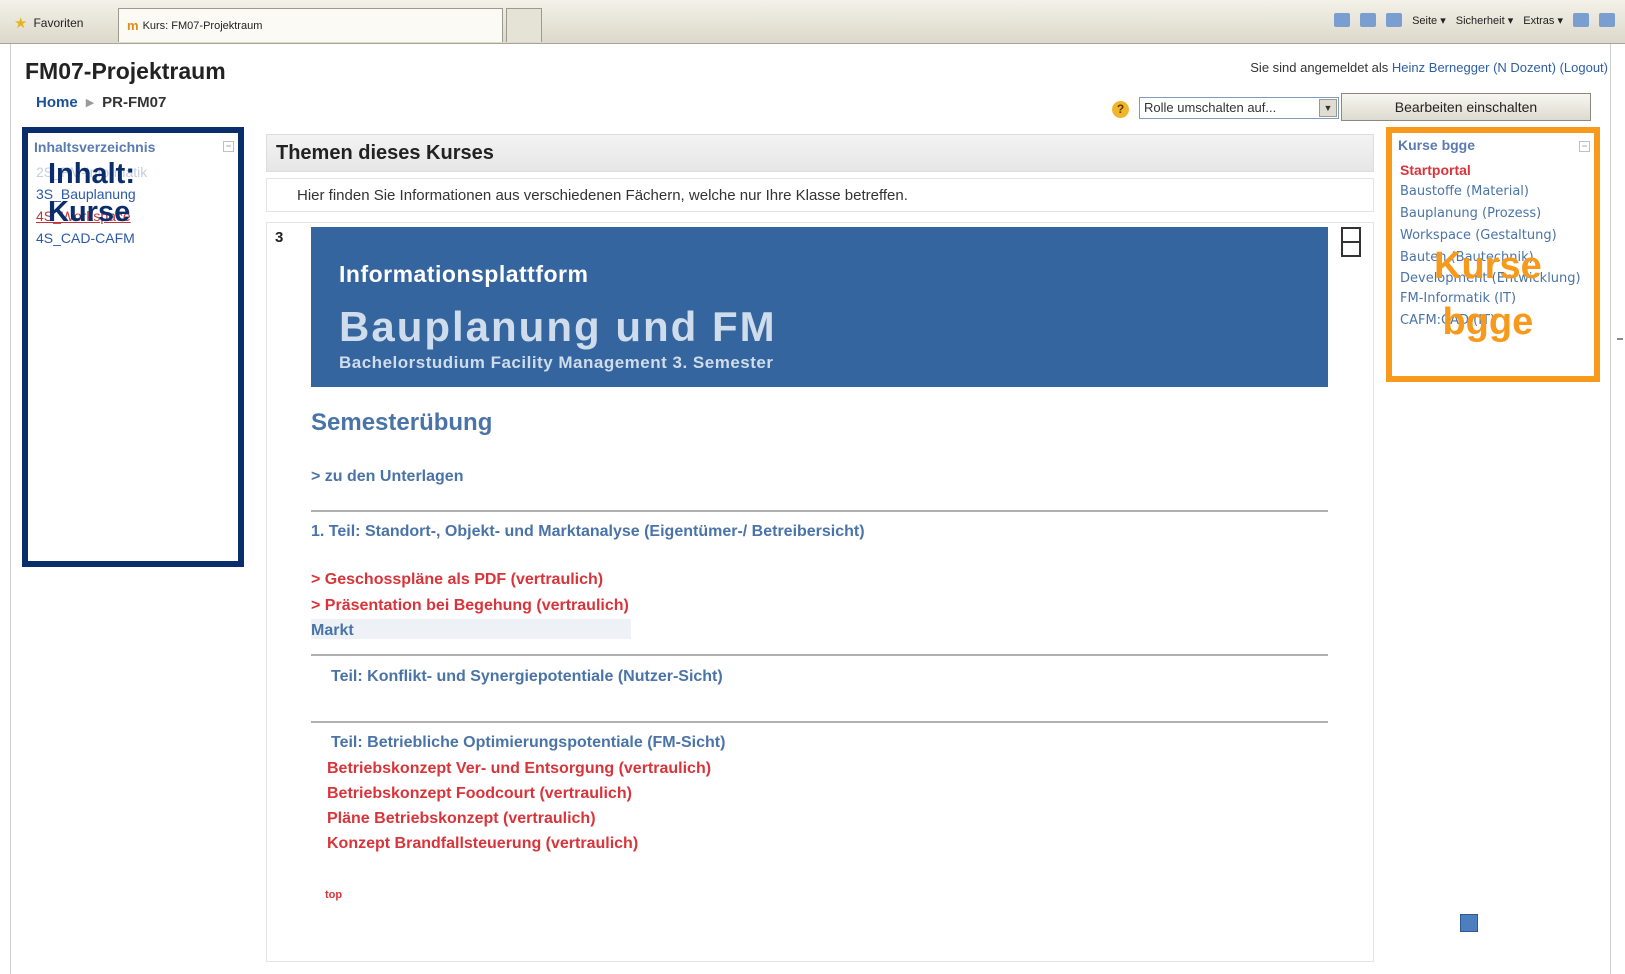  Describe the element at coordinates (57, 102) in the screenshot. I see `breadcrumb-home: Home` at that location.